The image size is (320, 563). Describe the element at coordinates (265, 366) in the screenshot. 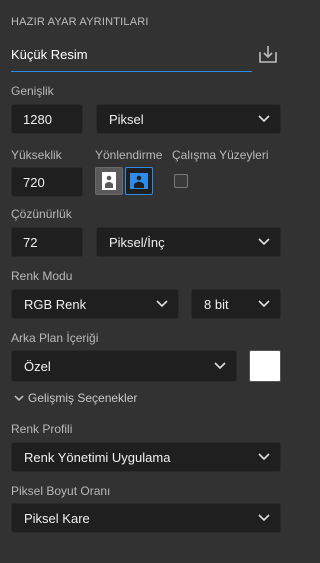

I see `background-color-swatch` at that location.